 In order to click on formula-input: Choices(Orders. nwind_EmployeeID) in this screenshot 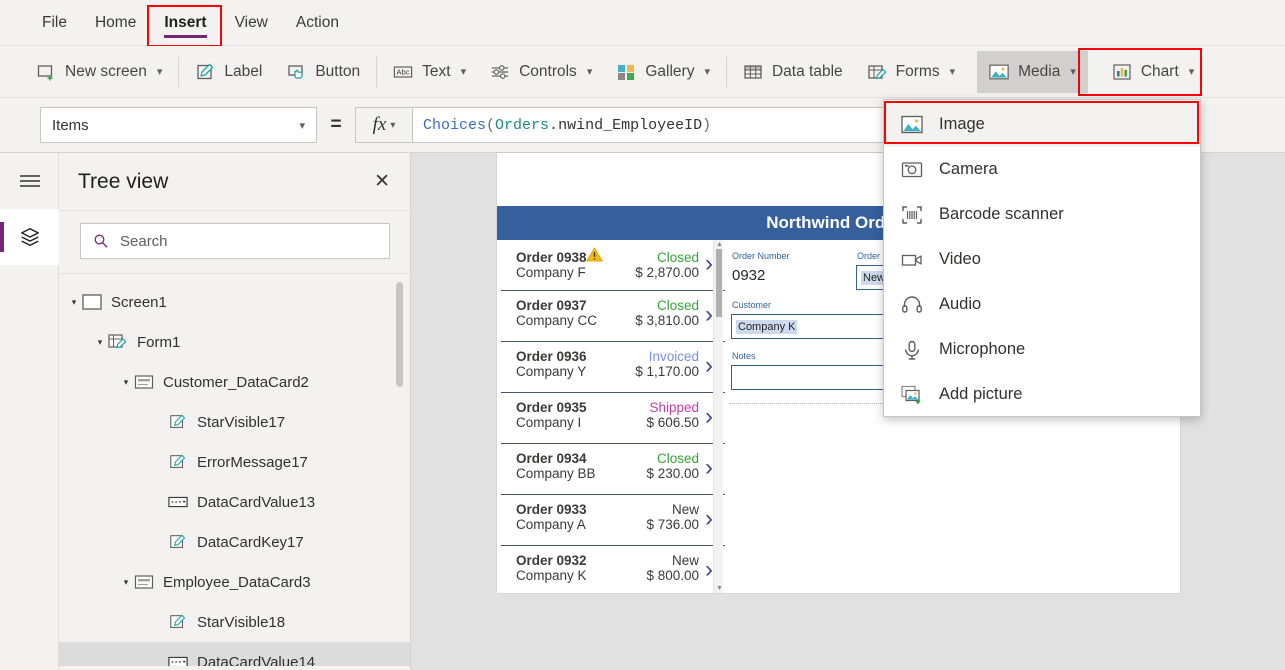, I will do `click(683, 125)`.